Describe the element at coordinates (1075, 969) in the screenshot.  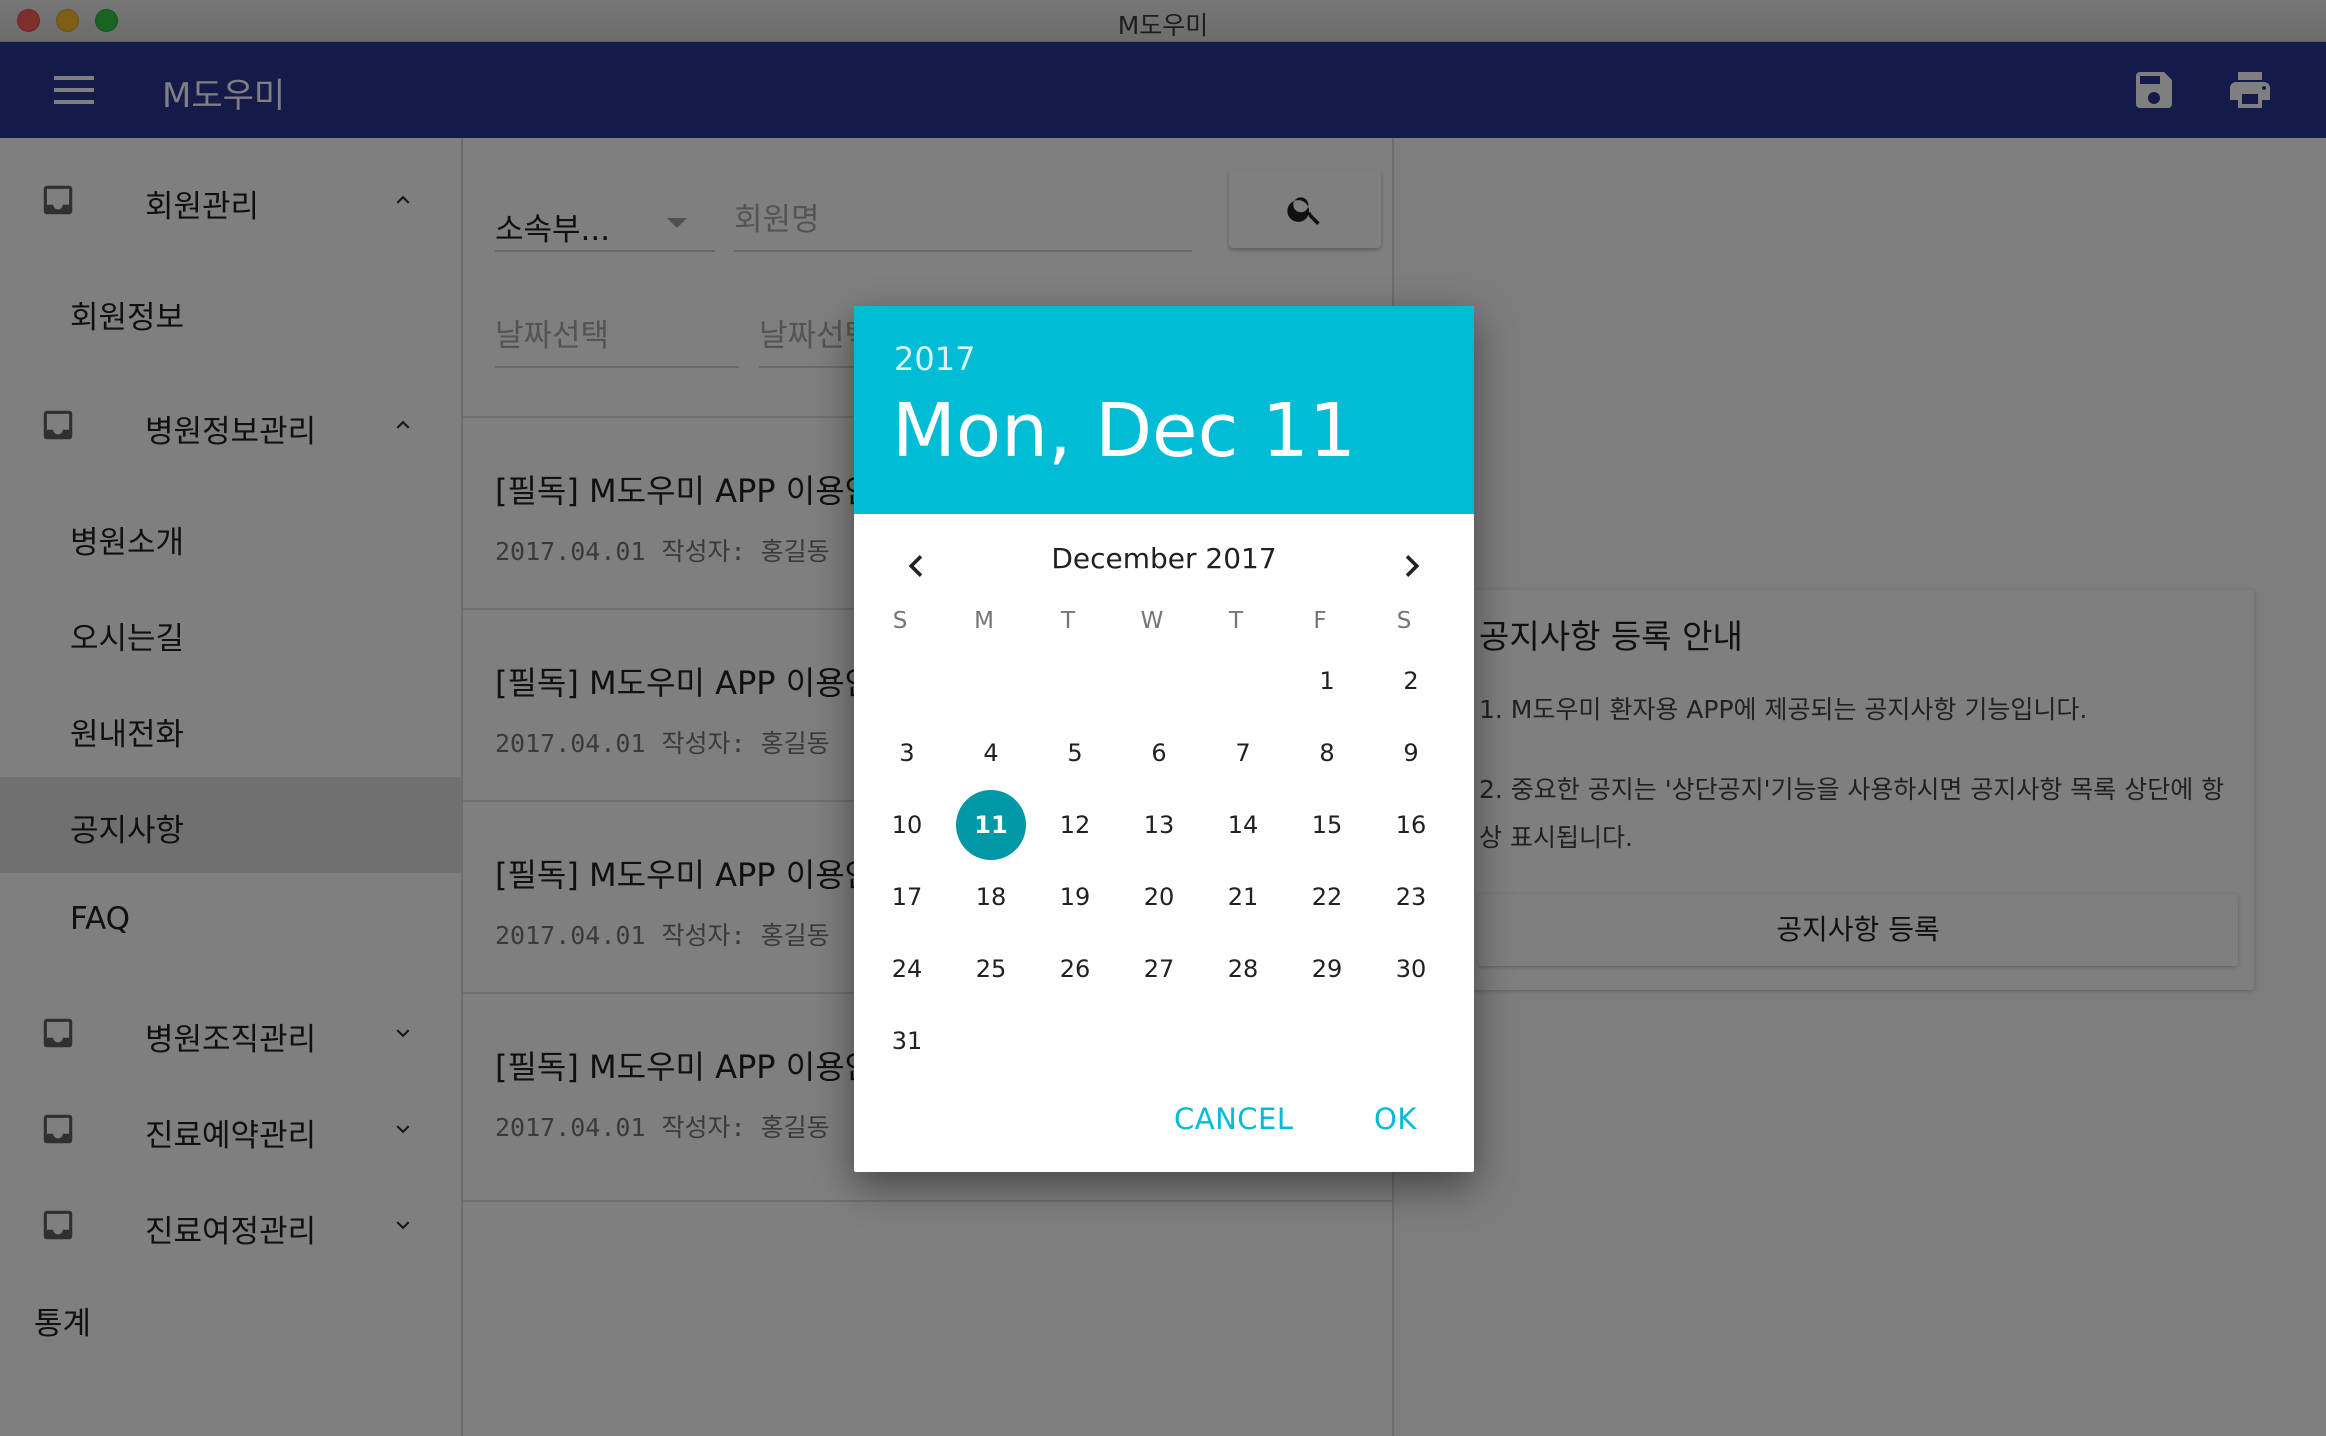
I see `calendar-day: 26` at that location.